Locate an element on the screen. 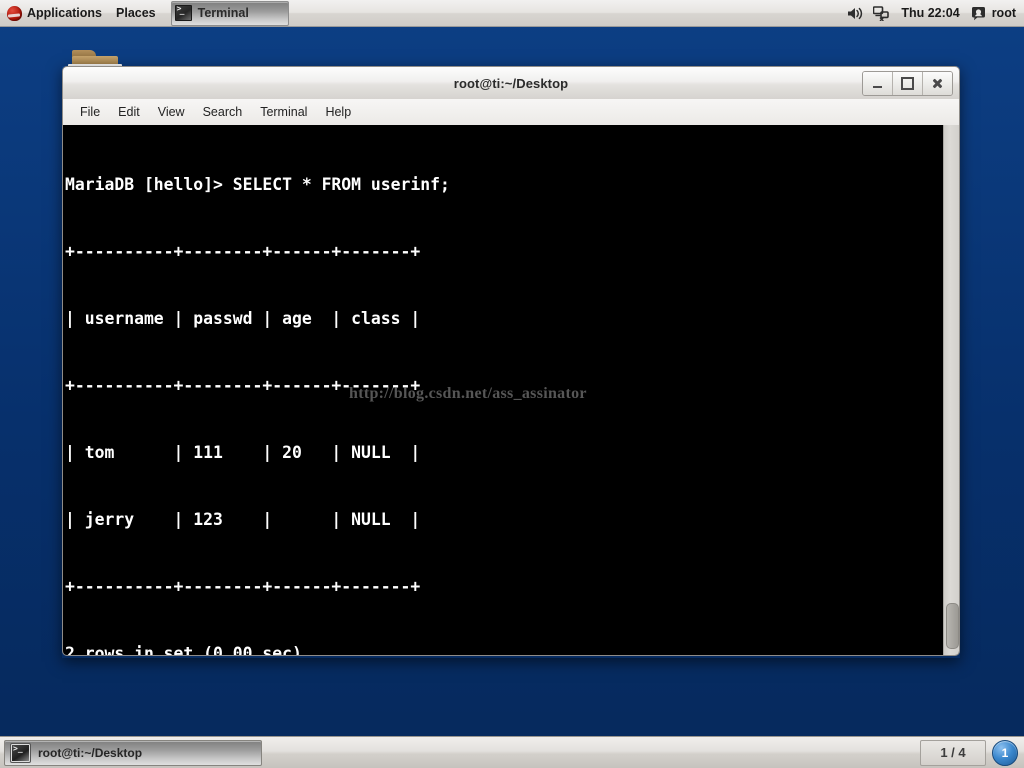 The image size is (1024, 768). user-menu: root is located at coordinates (993, 13).